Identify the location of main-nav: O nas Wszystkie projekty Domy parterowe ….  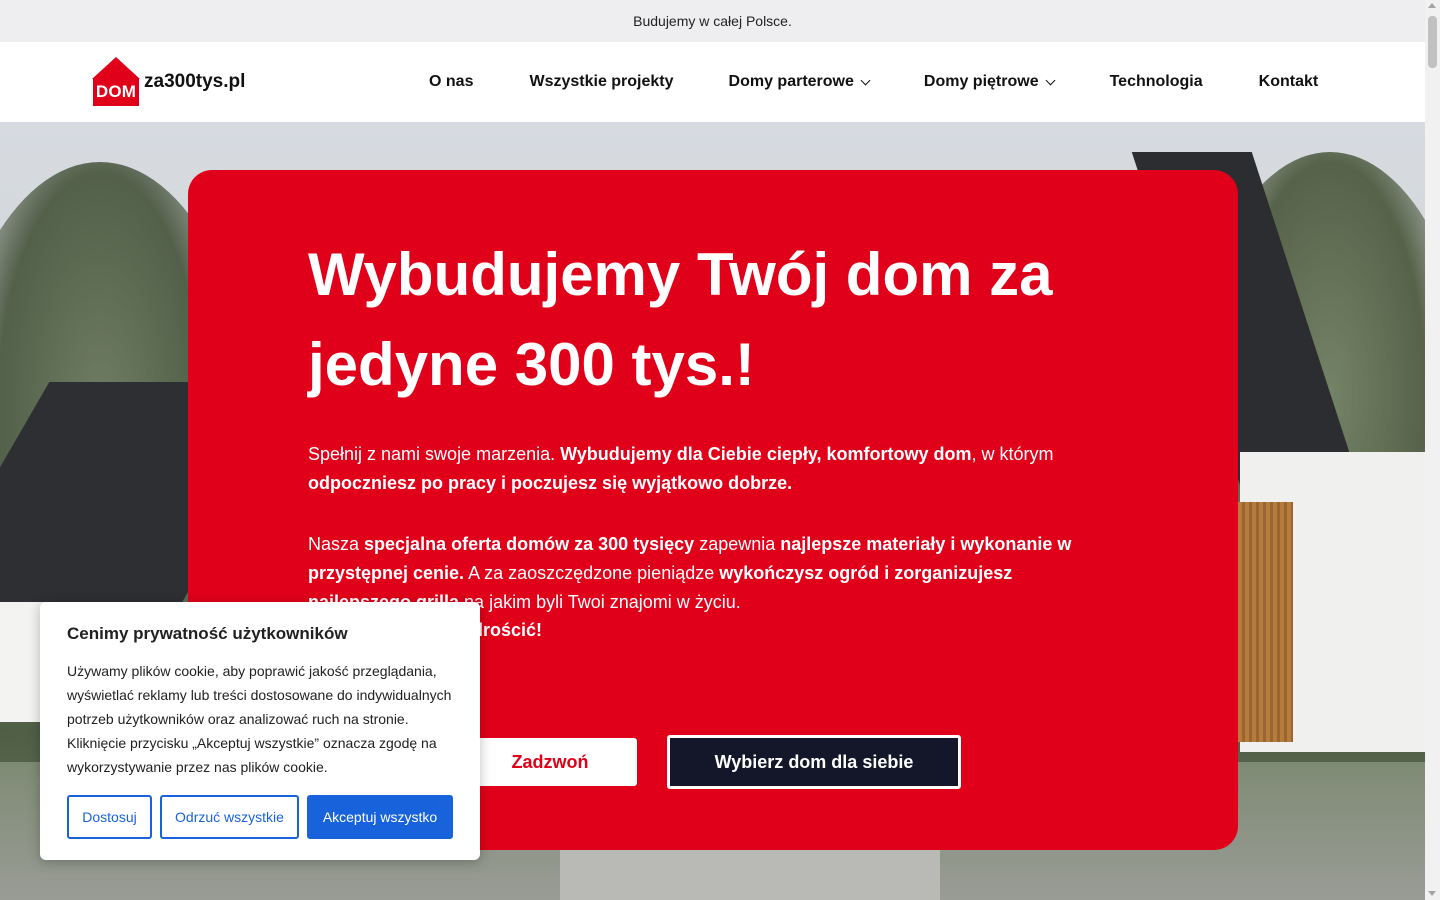
(873, 82).